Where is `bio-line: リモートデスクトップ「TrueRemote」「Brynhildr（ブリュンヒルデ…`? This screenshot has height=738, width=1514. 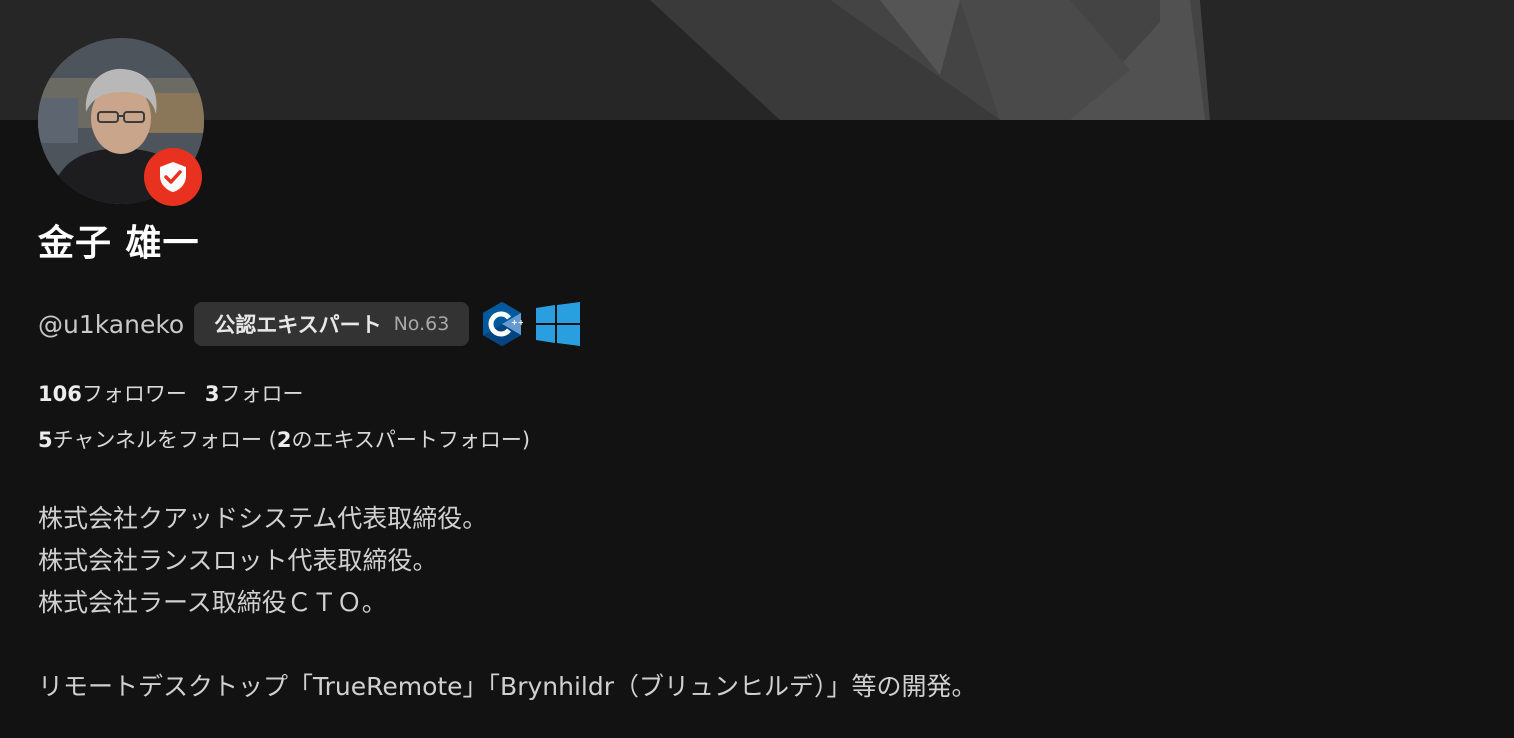 bio-line: リモートデスクトップ「TrueRemote」「Brynhildr（ブリュンヒルデ… is located at coordinates (507, 686).